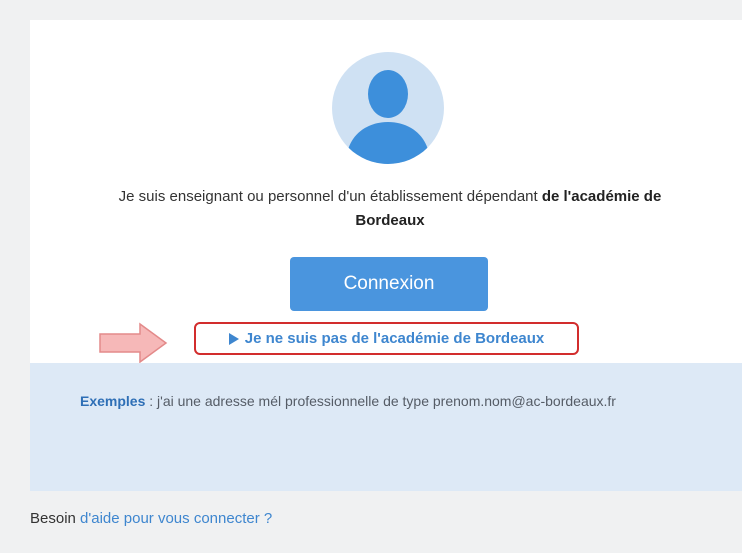 This screenshot has width=742, height=553. What do you see at coordinates (394, 338) in the screenshot?
I see `not-from-academy-label: Je ne suis pas de l'académie de Bordeaux` at bounding box center [394, 338].